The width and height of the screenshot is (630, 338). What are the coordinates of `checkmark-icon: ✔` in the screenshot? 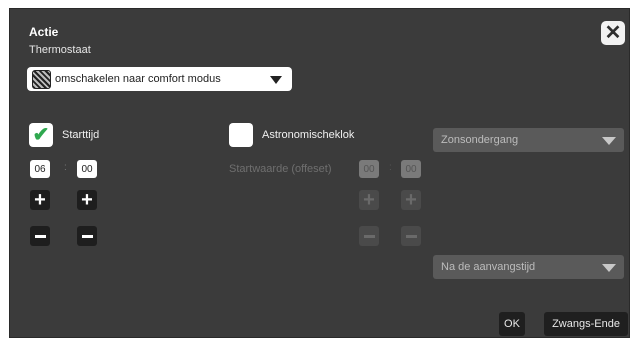 It's located at (41, 135).